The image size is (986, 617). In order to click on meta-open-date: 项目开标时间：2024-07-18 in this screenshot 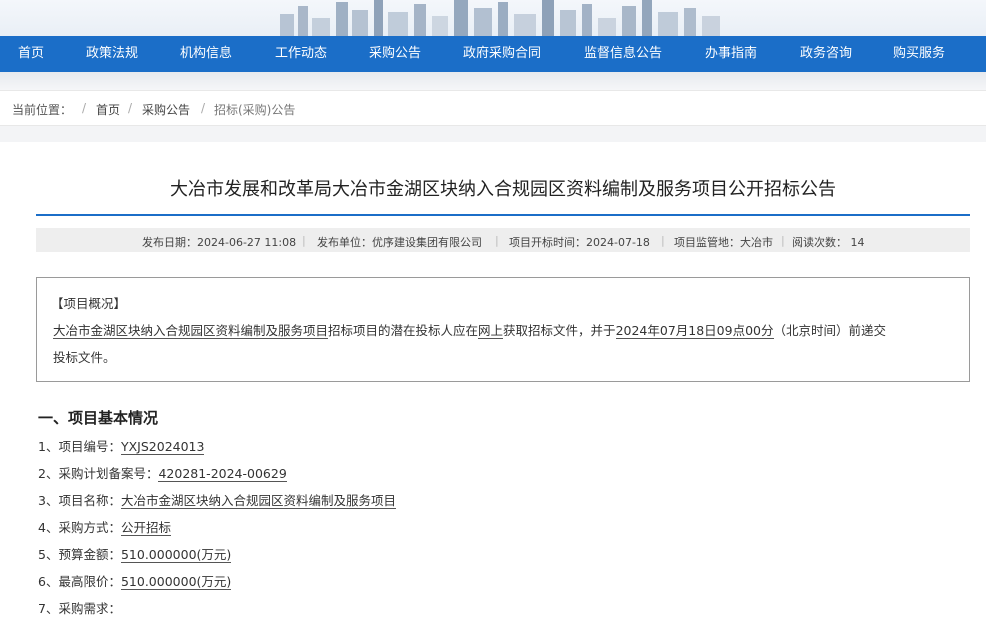, I will do `click(579, 242)`.